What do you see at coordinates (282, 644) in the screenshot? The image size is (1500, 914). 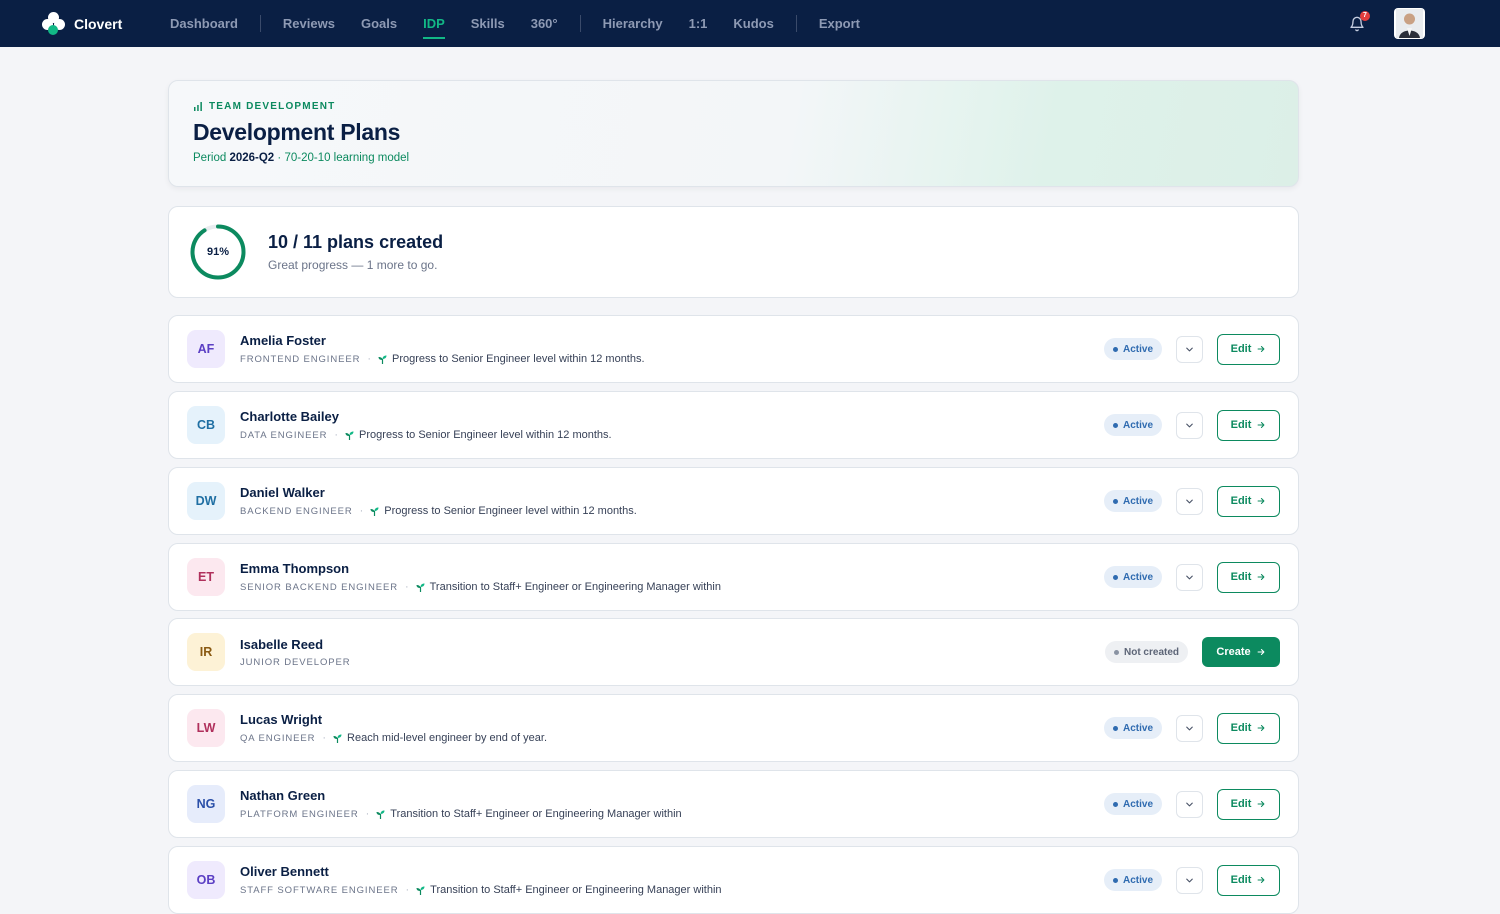 I see `person-name: Isabelle Reed` at bounding box center [282, 644].